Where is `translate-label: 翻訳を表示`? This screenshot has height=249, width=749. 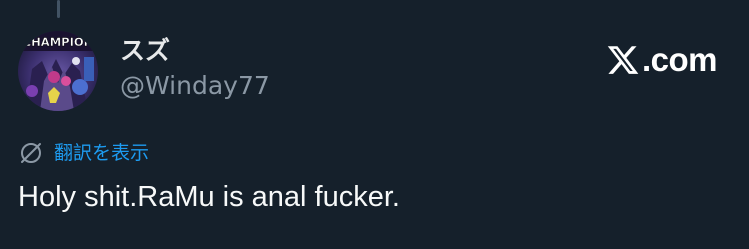 translate-label: 翻訳を表示 is located at coordinates (102, 153).